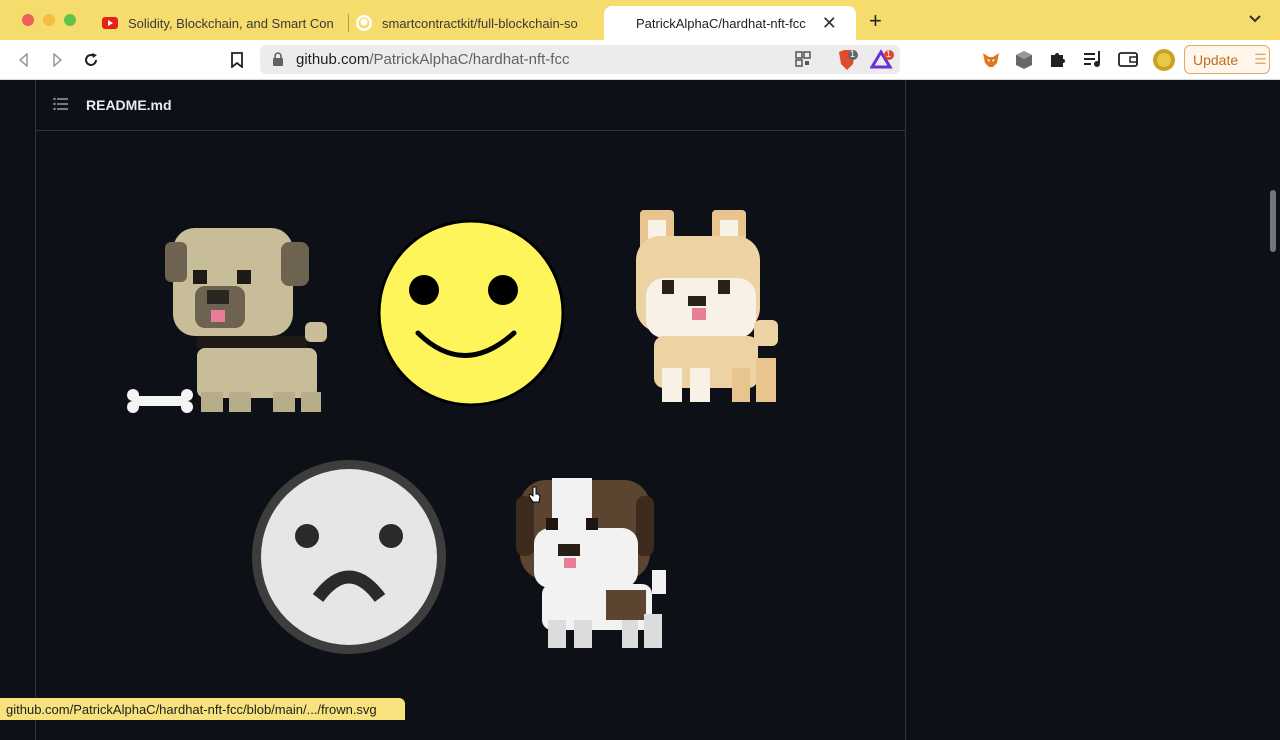  What do you see at coordinates (471, 313) in the screenshot?
I see `happy-face-image` at bounding box center [471, 313].